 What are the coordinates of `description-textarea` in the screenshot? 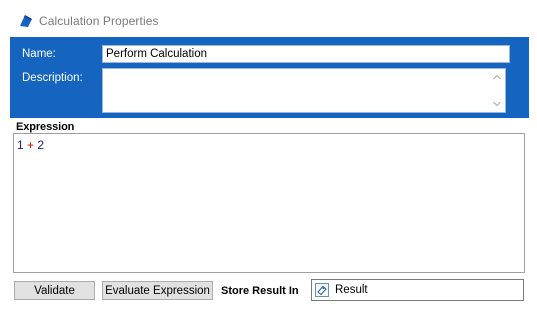 It's located at (304, 90).